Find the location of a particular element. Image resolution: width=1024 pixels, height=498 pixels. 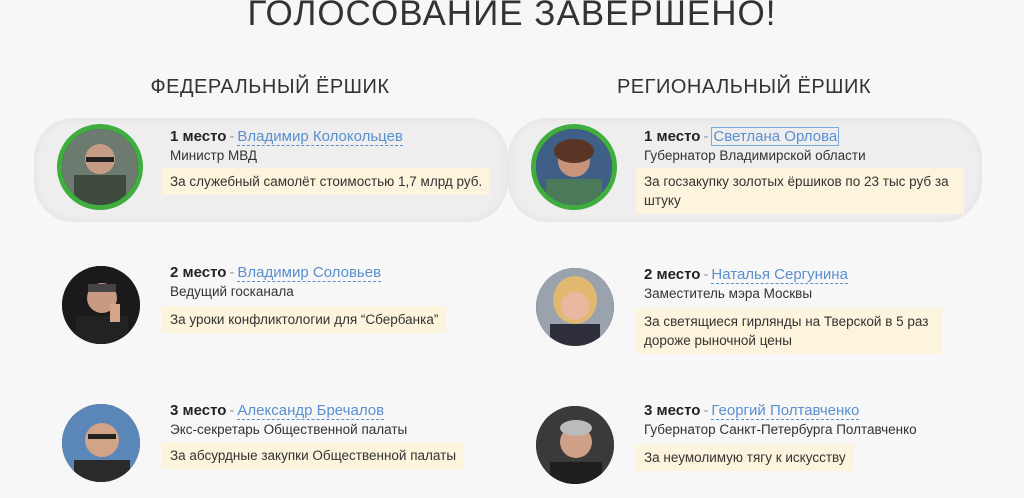

person-link: Георгий Полтавченко is located at coordinates (785, 411).